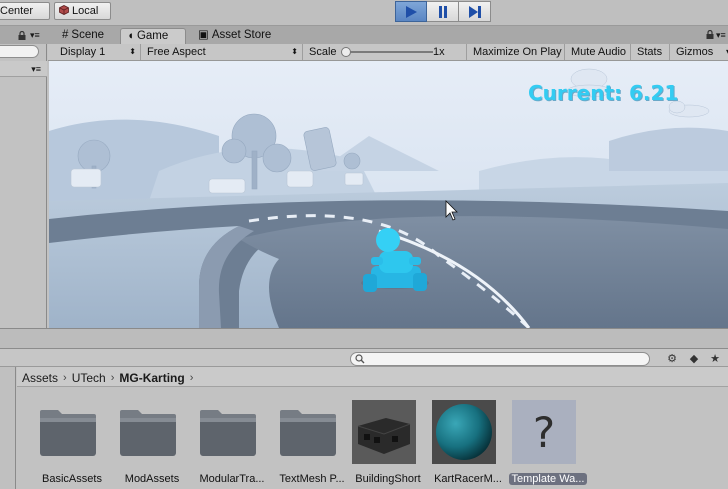 This screenshot has width=728, height=489. I want to click on asset-item: BasicAssets, so click(62, 442).